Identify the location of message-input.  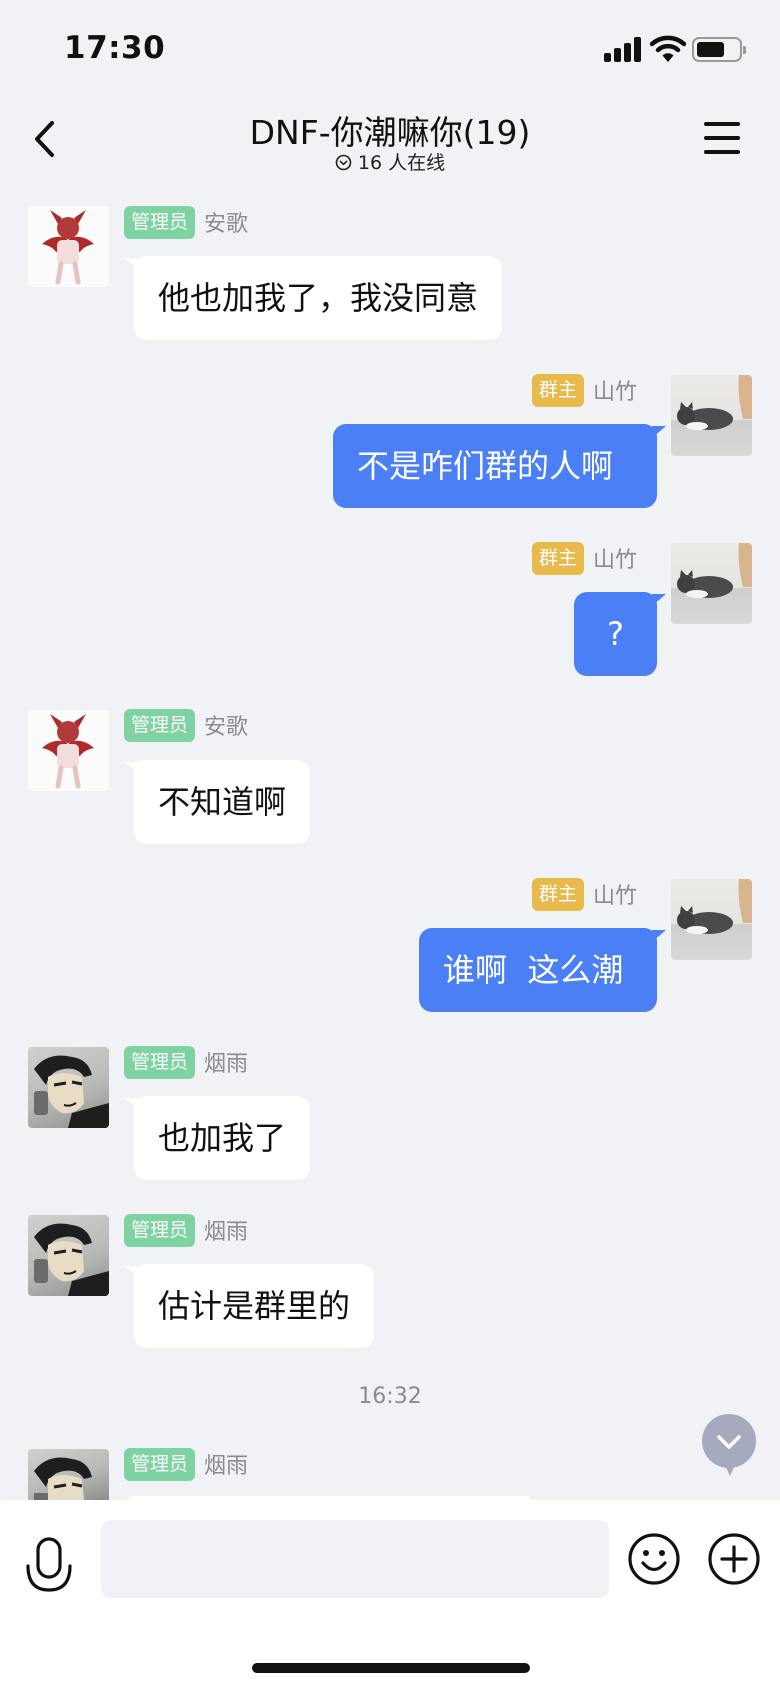
(355, 1559).